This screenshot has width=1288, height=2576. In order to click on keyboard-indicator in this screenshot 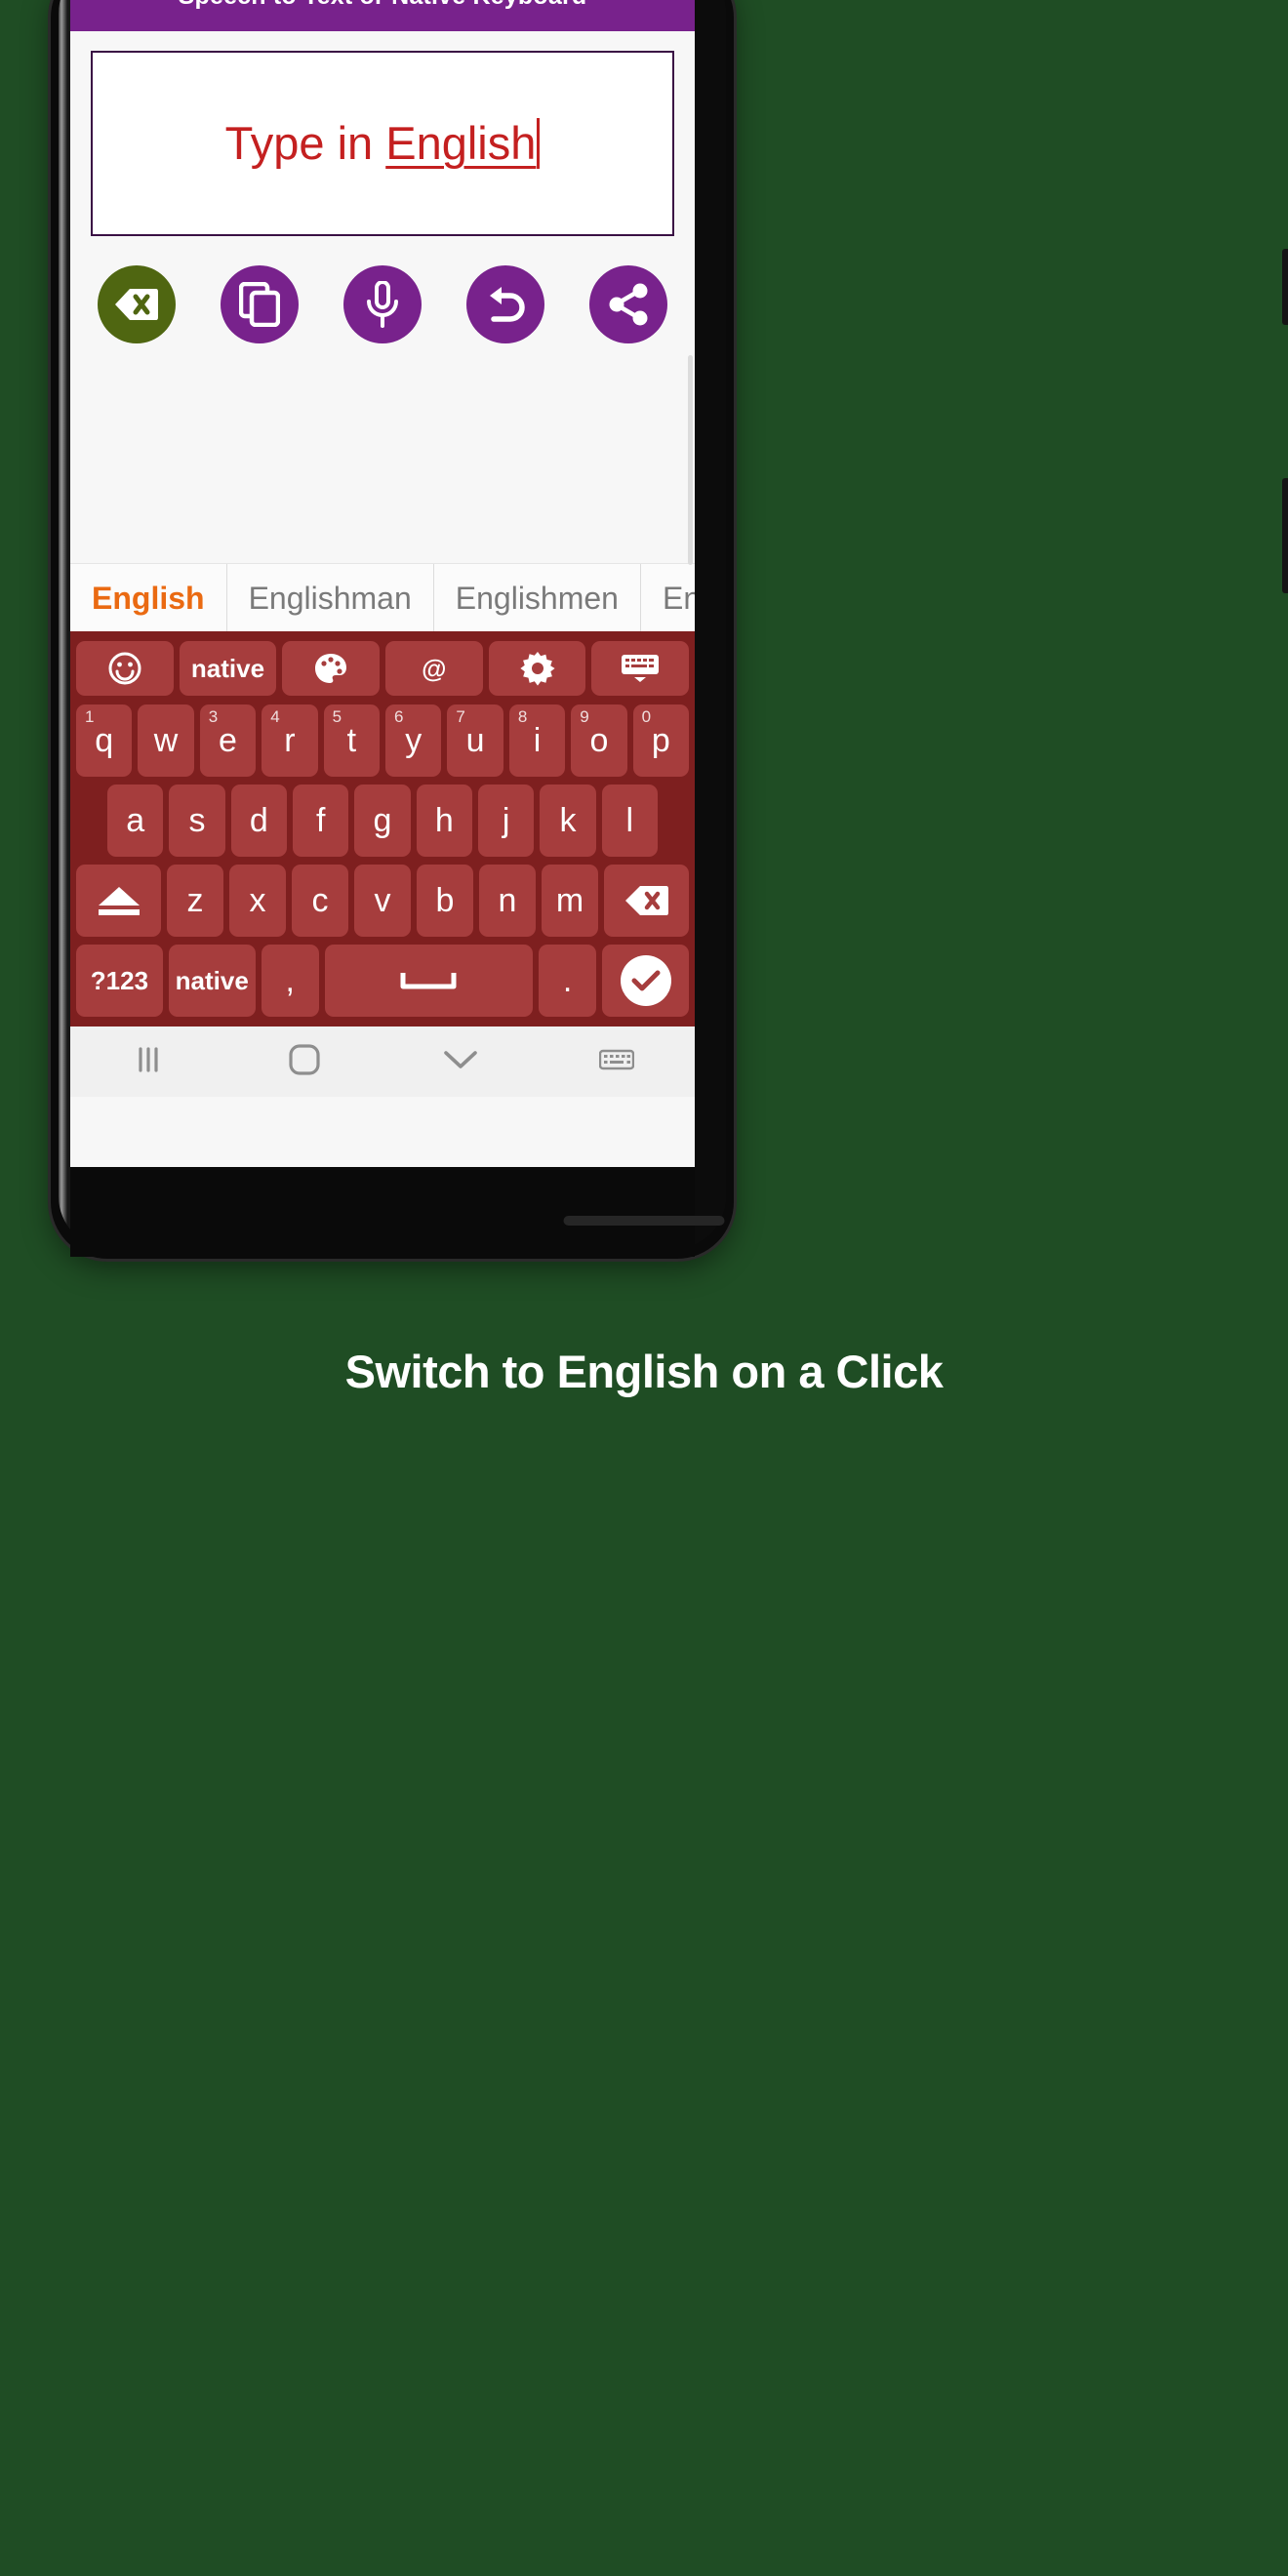, I will do `click(617, 1062)`.